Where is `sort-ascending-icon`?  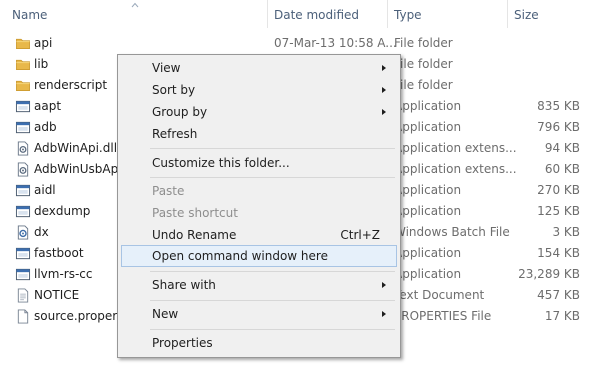 sort-ascending-icon is located at coordinates (135, 5).